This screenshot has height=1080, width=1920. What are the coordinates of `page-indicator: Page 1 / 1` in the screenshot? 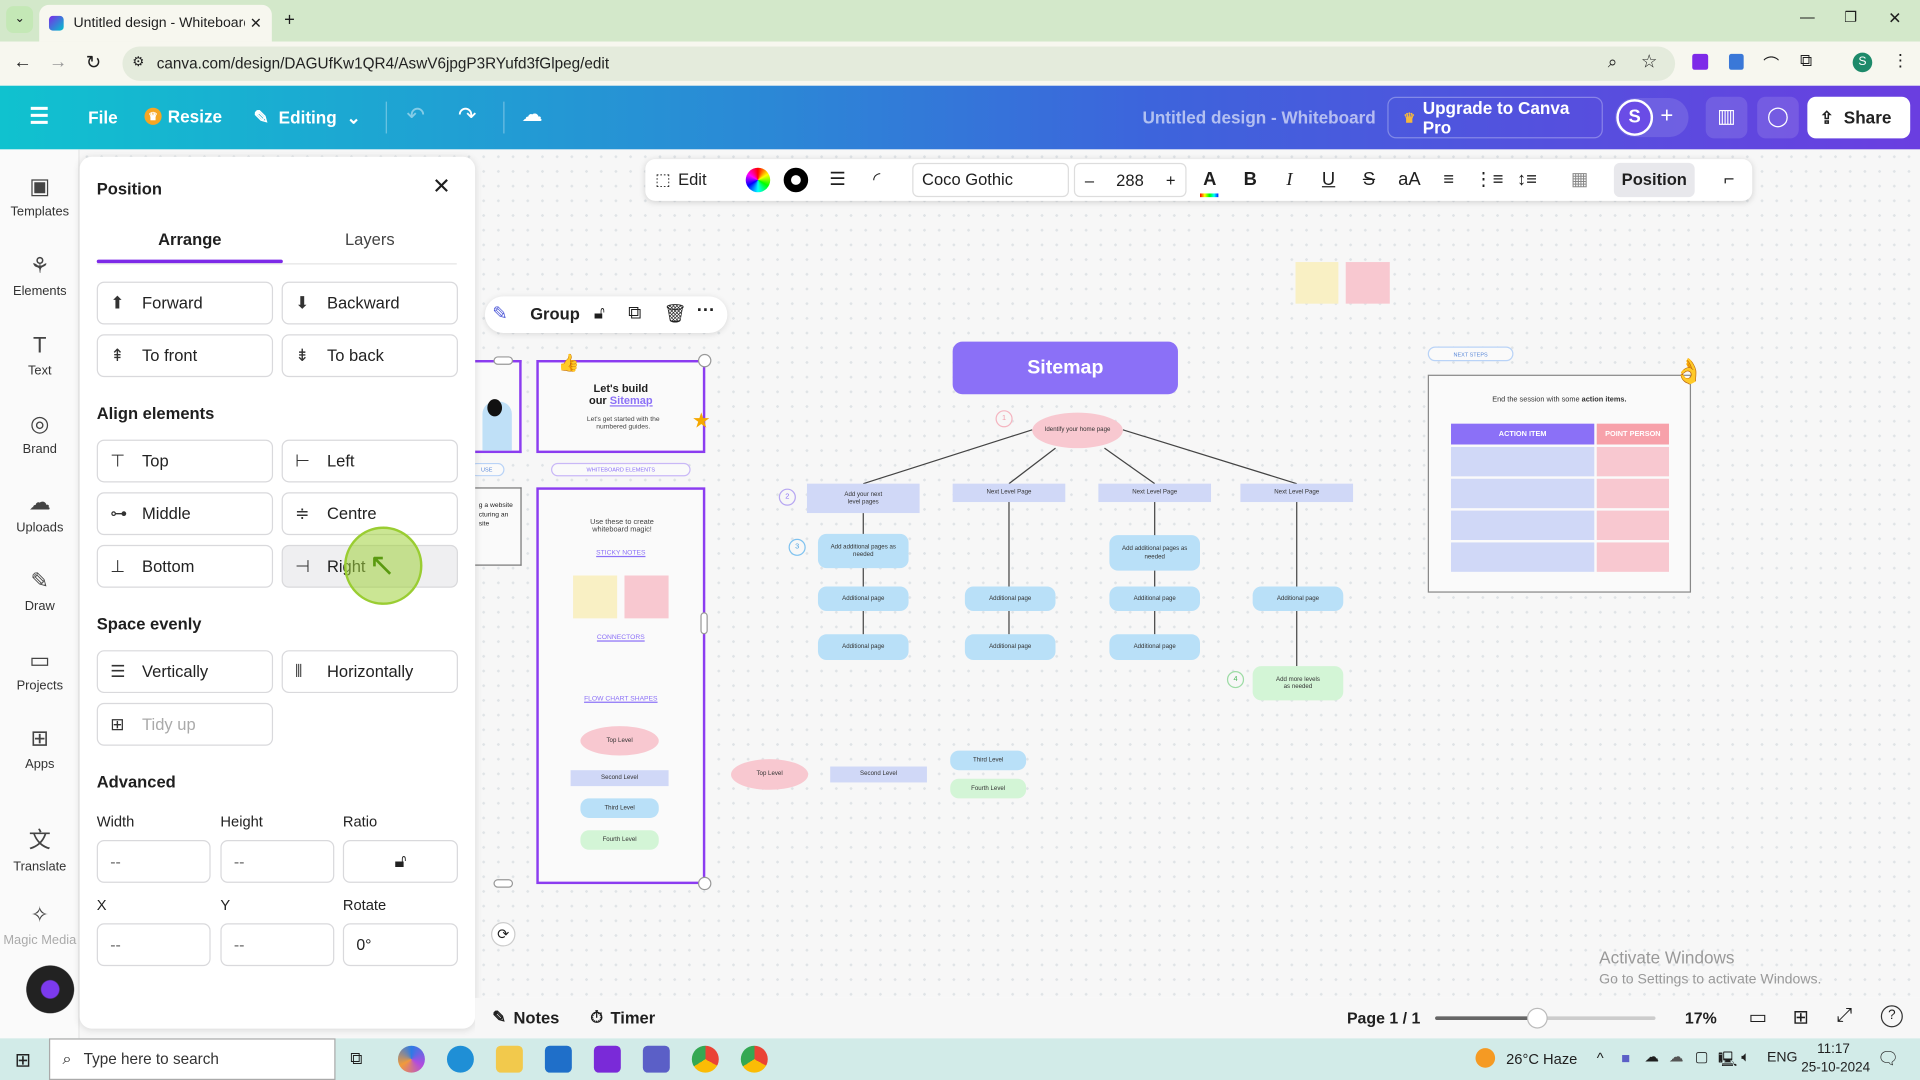 It's located at (1383, 1018).